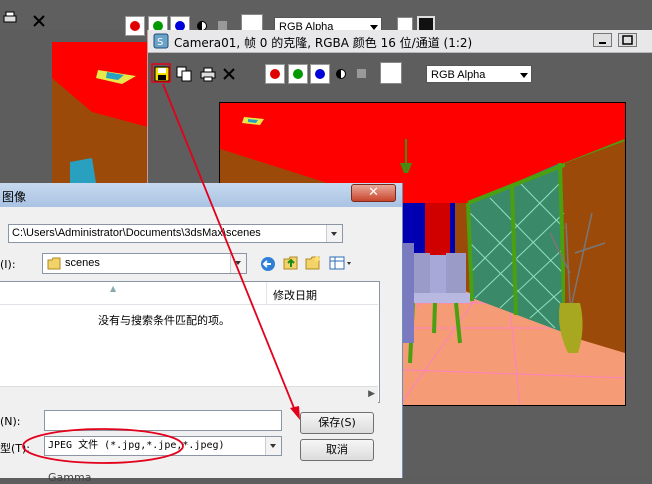  What do you see at coordinates (602, 40) in the screenshot?
I see `minimize-button` at bounding box center [602, 40].